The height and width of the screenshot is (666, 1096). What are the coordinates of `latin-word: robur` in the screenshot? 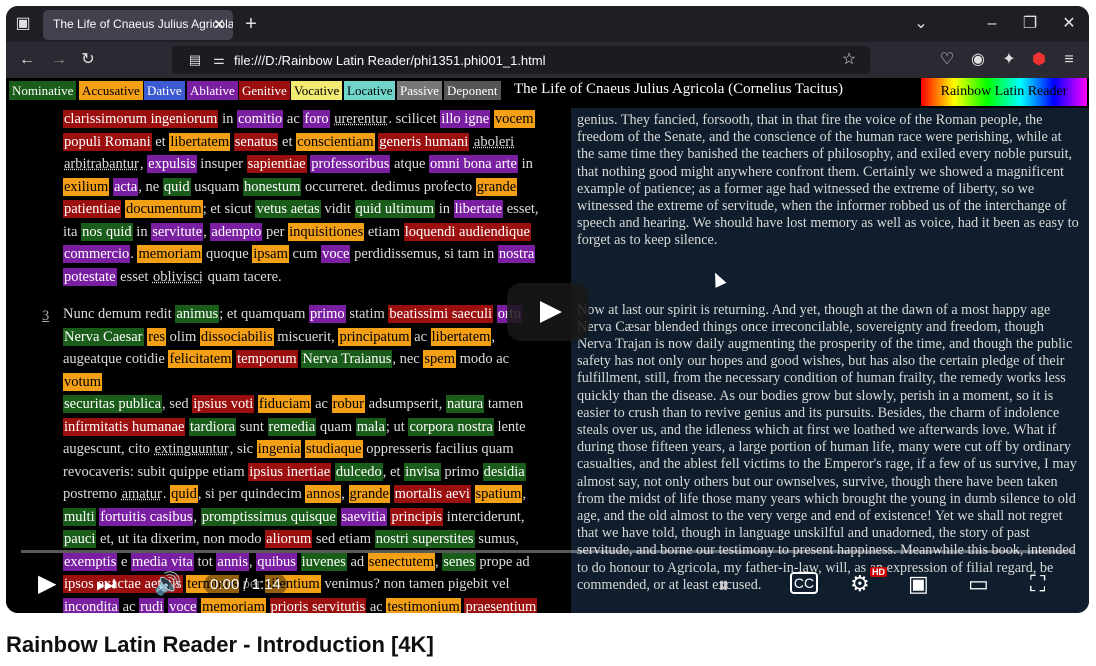 It's located at (348, 404).